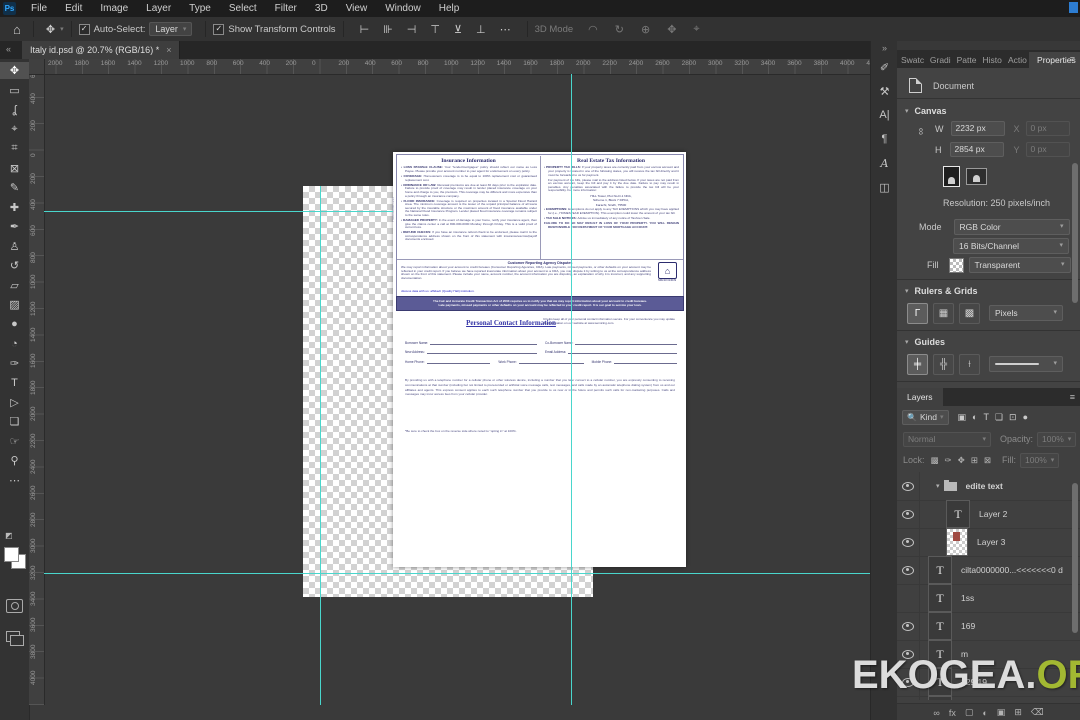  What do you see at coordinates (62, 29) in the screenshot?
I see `tool-preset-chevron-icon: ▾` at bounding box center [62, 29].